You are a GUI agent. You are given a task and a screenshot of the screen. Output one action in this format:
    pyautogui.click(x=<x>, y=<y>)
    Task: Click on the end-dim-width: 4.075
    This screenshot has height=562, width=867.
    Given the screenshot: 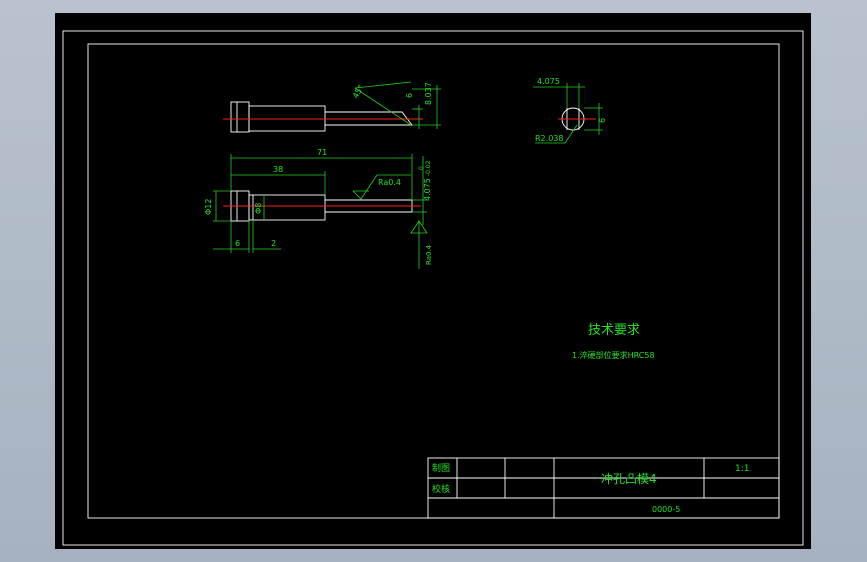 What is the action you would take?
    pyautogui.click(x=548, y=81)
    